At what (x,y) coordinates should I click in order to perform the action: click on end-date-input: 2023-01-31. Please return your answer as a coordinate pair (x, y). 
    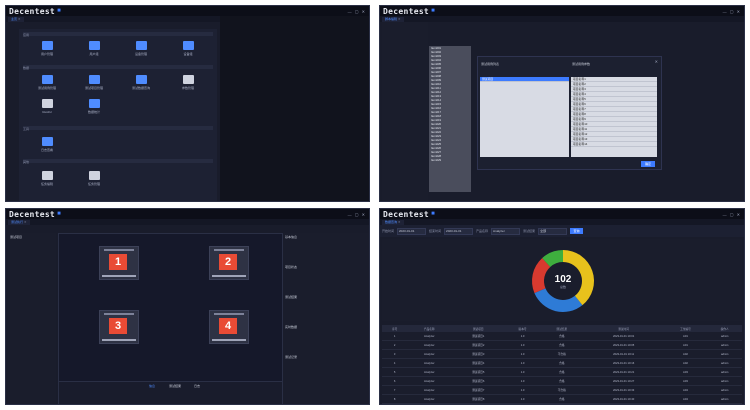
    Looking at the image, I should click on (459, 231).